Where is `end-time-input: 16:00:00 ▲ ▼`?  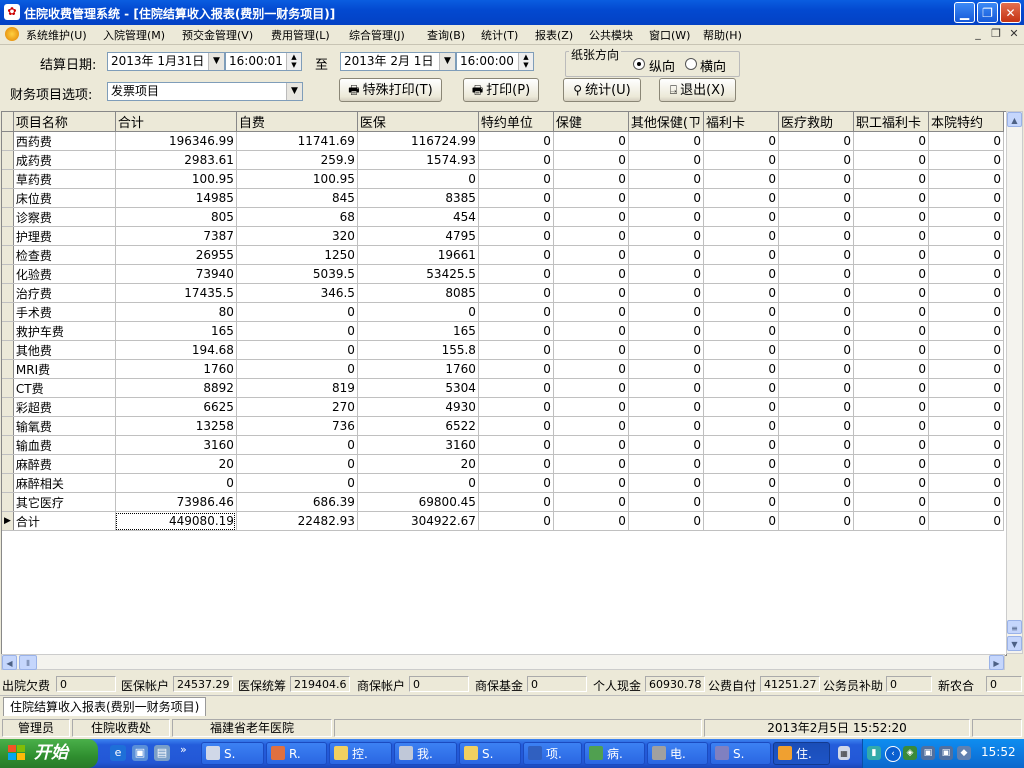
end-time-input: 16:00:00 ▲ ▼ is located at coordinates (495, 61).